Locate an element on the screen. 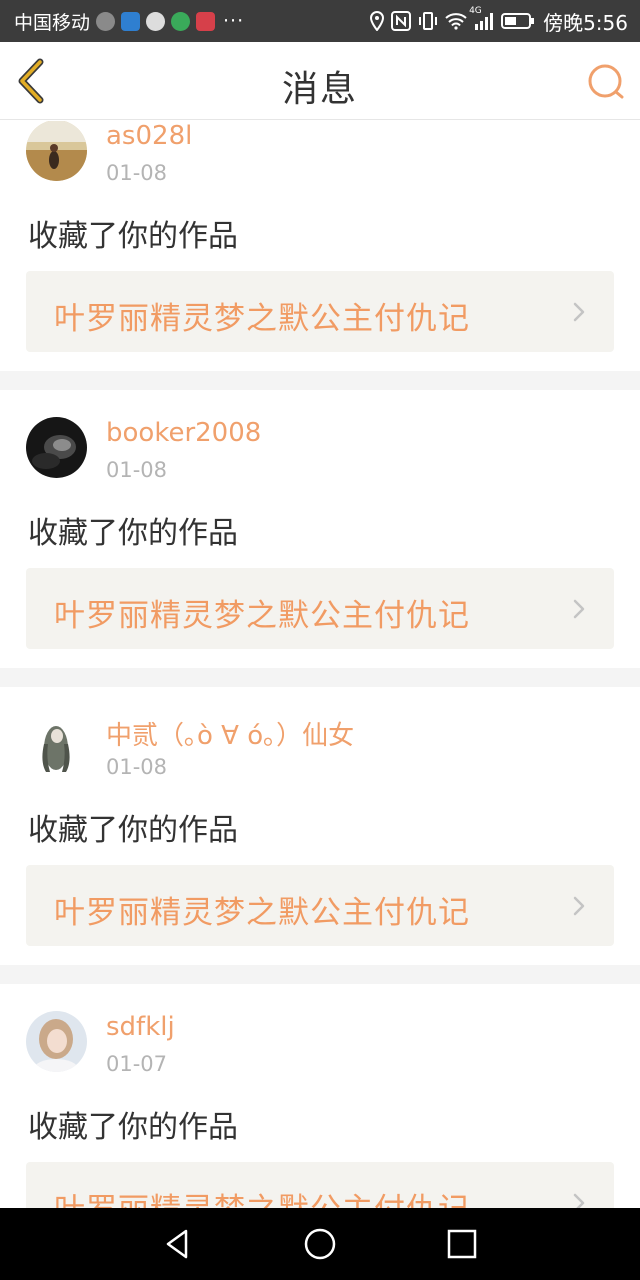 Image resolution: width=640 pixels, height=1280 pixels. triangle-back-icon is located at coordinates (177, 1244).